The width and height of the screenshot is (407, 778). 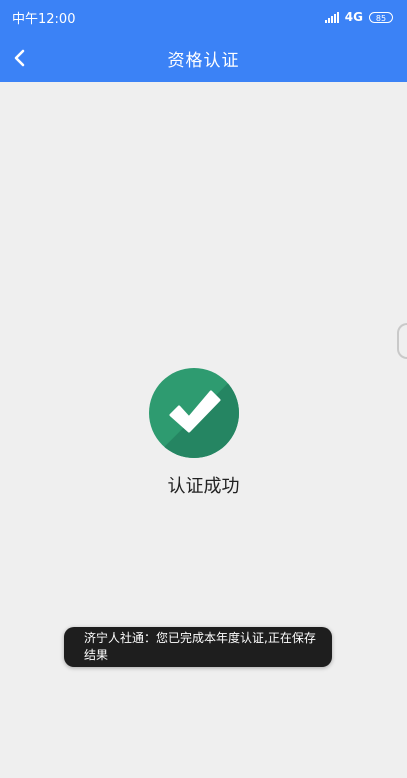 What do you see at coordinates (203, 17) in the screenshot?
I see `status-bar: 中午12:00 4G 85` at bounding box center [203, 17].